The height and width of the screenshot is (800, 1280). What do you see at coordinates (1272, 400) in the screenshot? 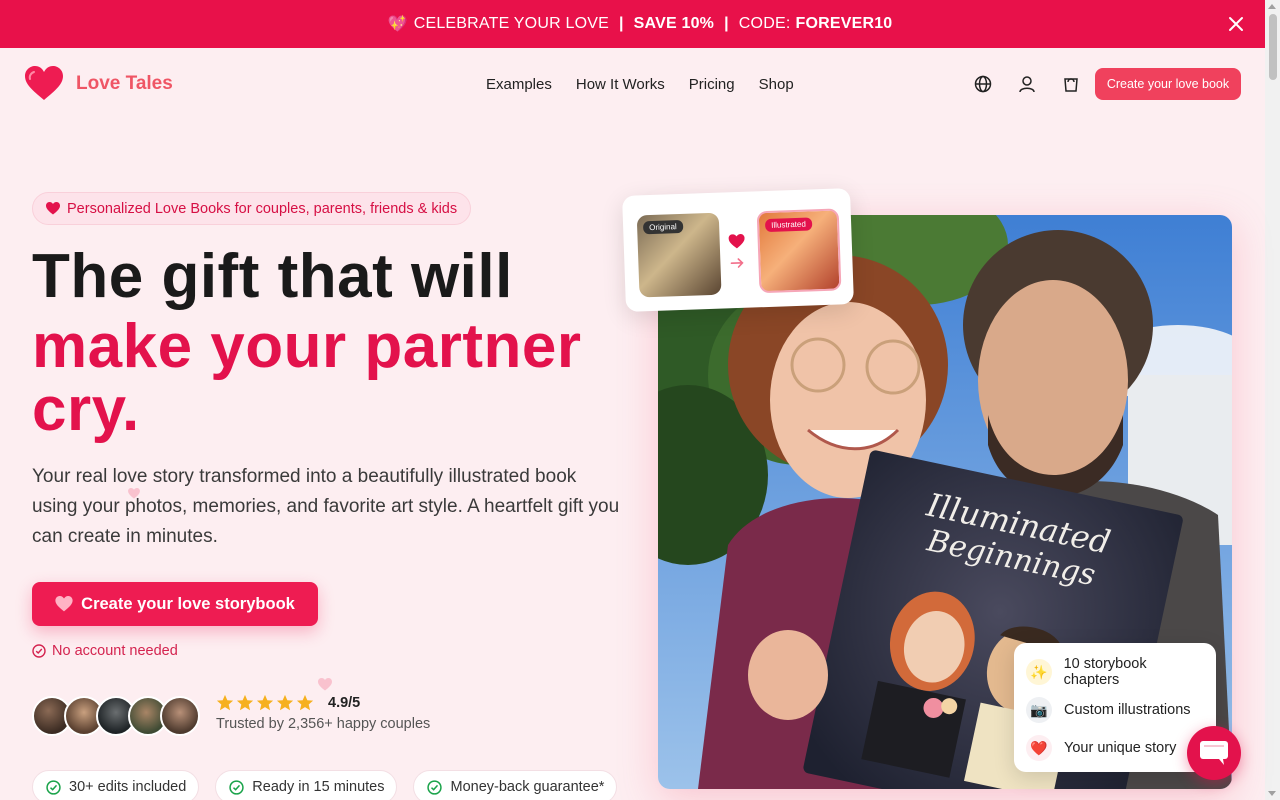
I see `scrollbar` at bounding box center [1272, 400].